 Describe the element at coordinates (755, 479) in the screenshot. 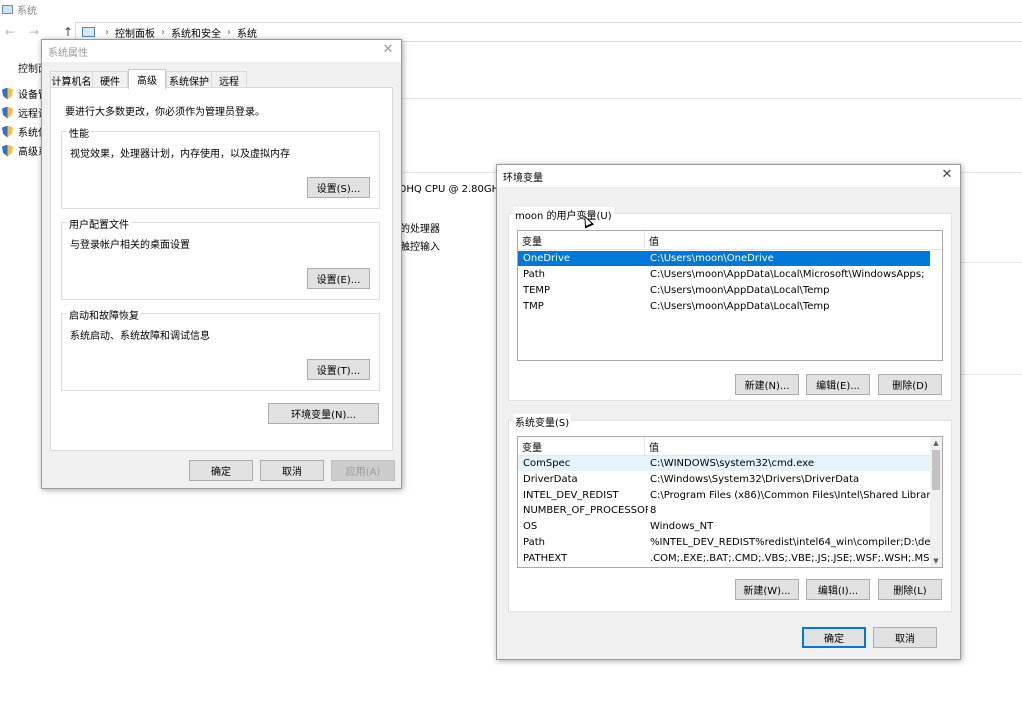

I see `variable-value: C:\Windows\System32\Drivers\DriverData` at that location.